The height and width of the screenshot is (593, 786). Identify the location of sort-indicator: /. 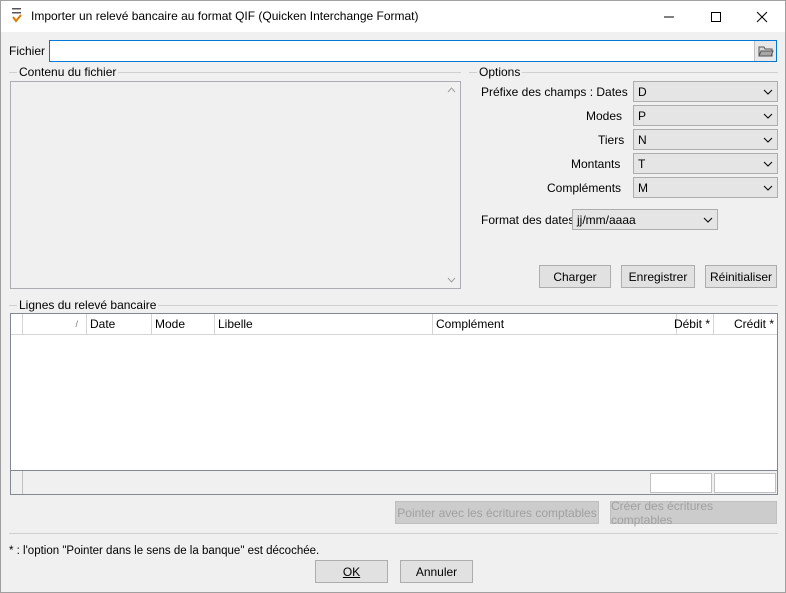
(76, 324).